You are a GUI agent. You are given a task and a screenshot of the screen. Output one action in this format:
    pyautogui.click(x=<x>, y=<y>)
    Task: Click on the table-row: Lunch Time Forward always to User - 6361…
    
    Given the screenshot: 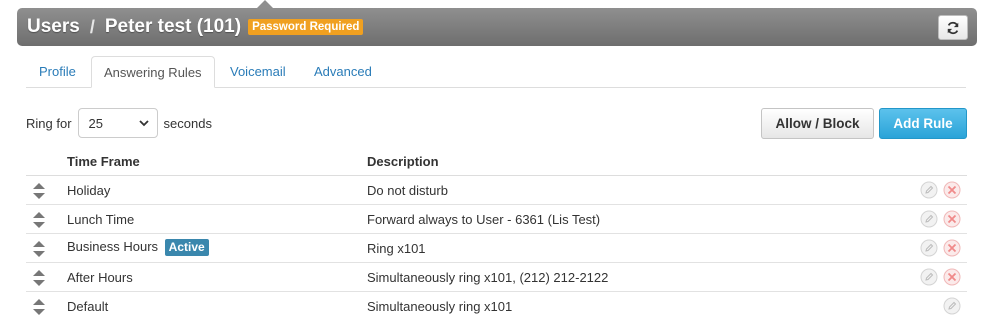 What is the action you would take?
    pyautogui.click(x=496, y=219)
    